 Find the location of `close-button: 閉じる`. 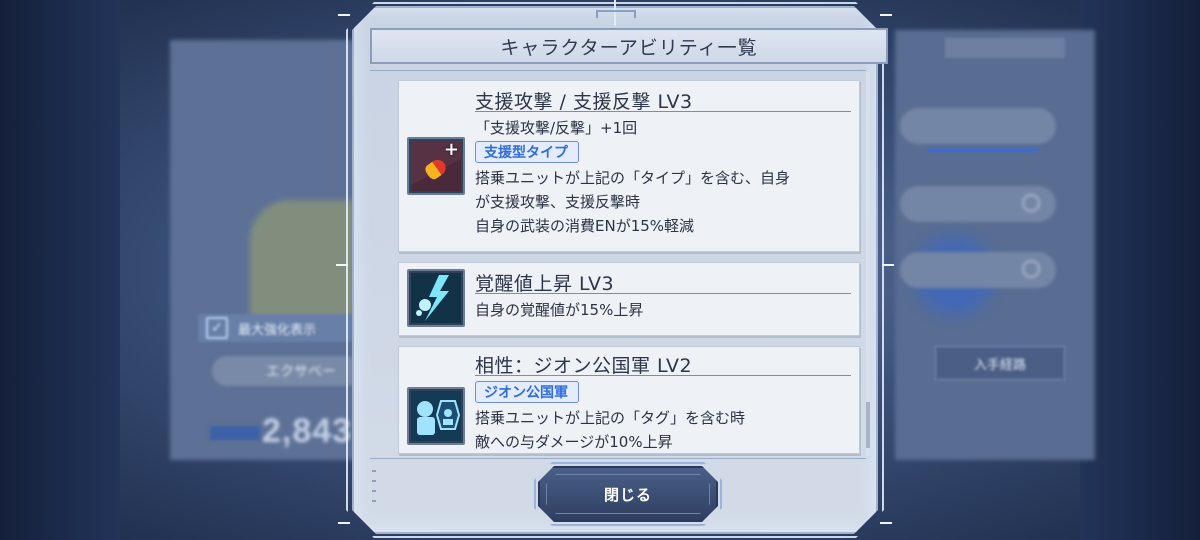

close-button: 閉じる is located at coordinates (628, 494).